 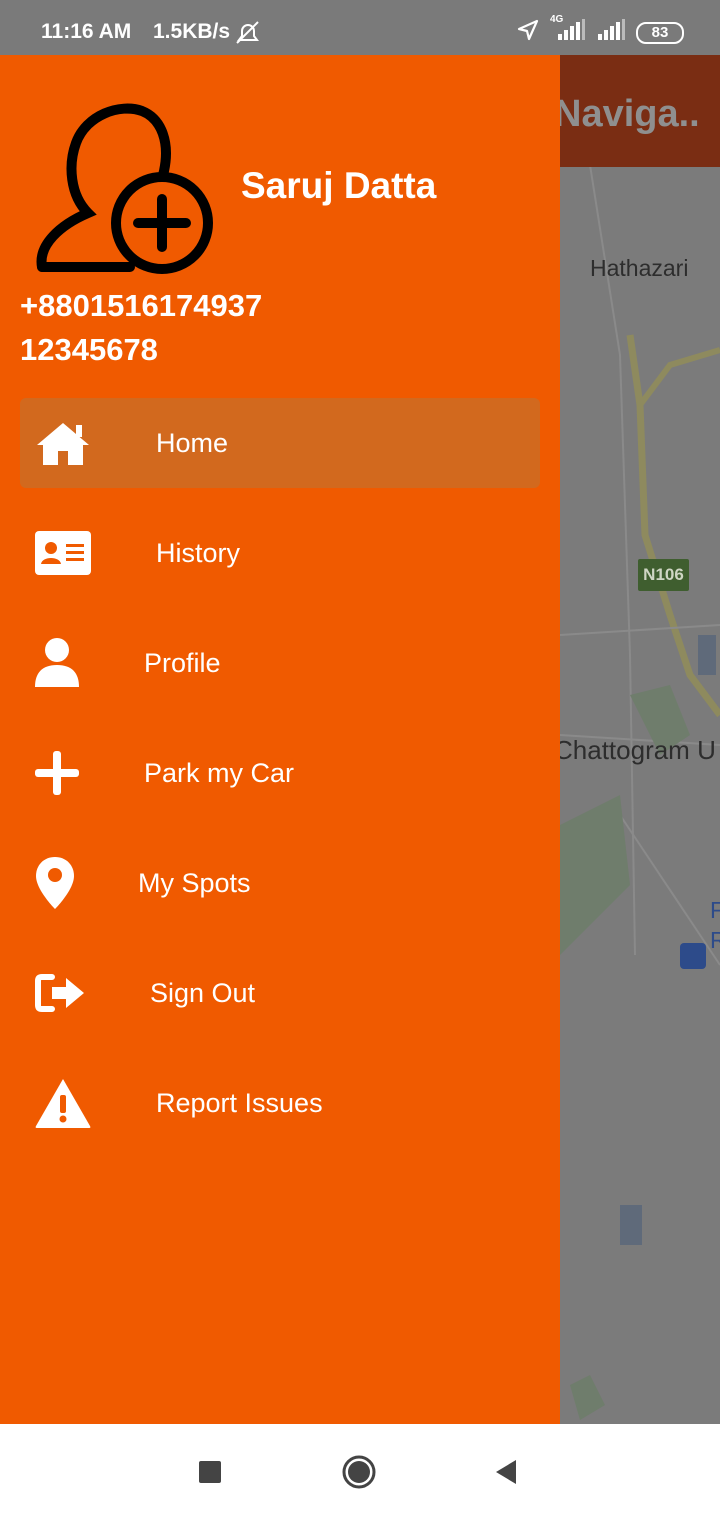 What do you see at coordinates (63, 553) in the screenshot?
I see `id-card-icon` at bounding box center [63, 553].